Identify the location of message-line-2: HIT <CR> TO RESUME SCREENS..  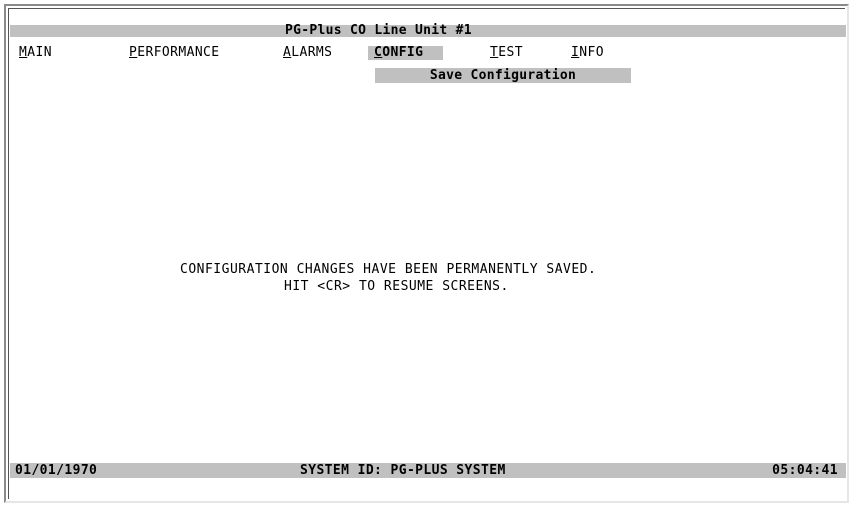
(396, 286).